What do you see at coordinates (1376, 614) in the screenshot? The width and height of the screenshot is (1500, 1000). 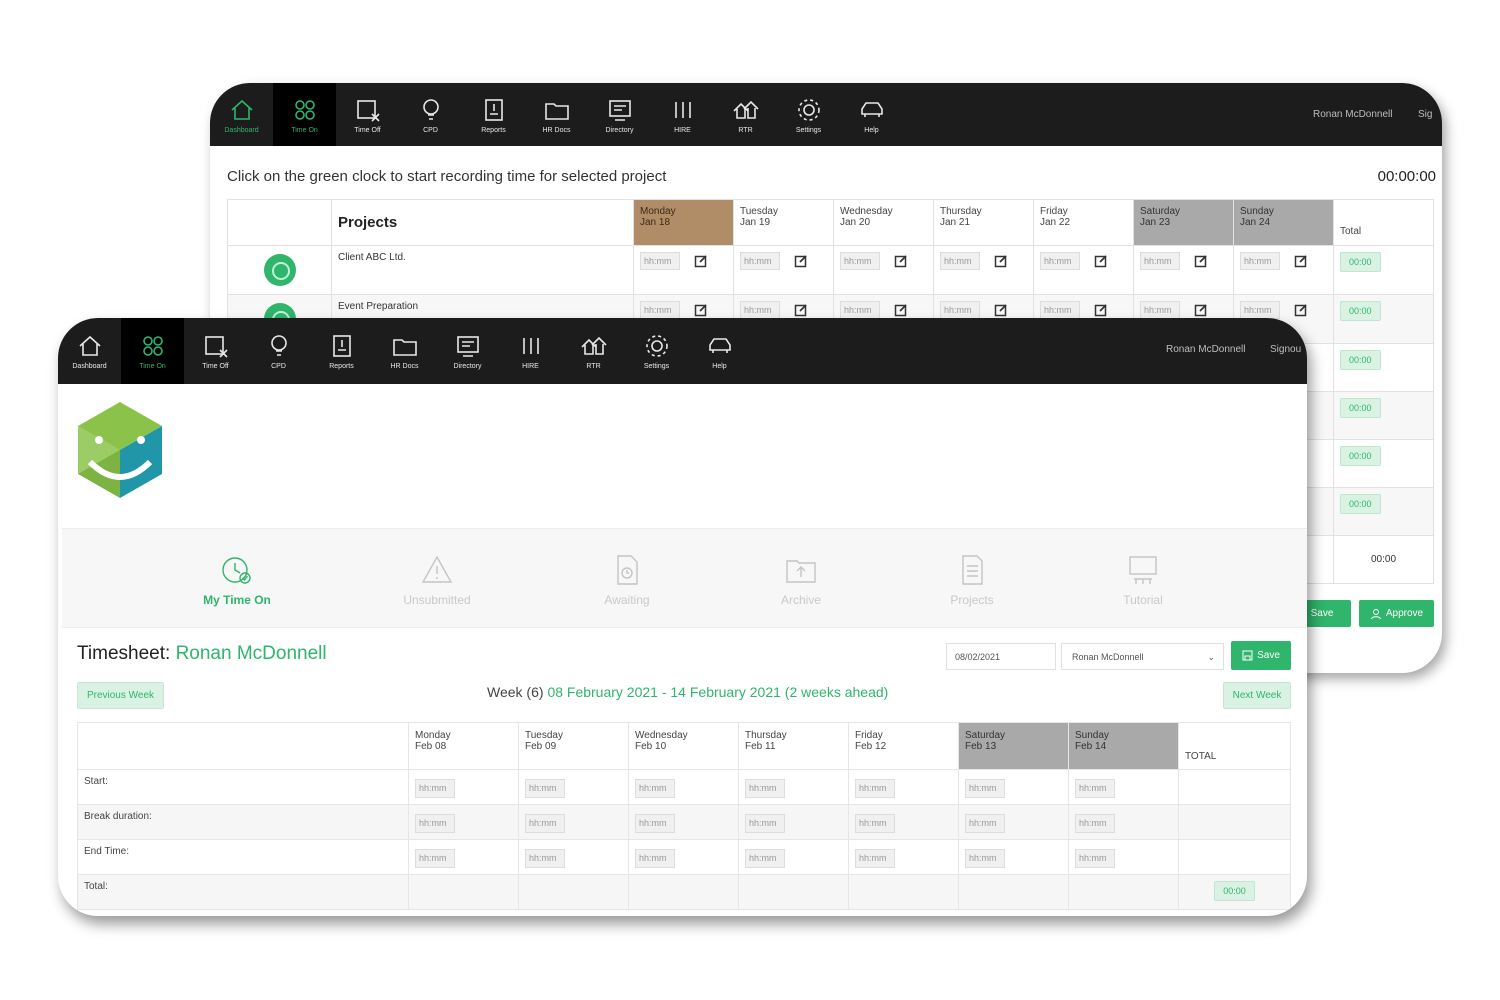 I see `user-check-icon` at bounding box center [1376, 614].